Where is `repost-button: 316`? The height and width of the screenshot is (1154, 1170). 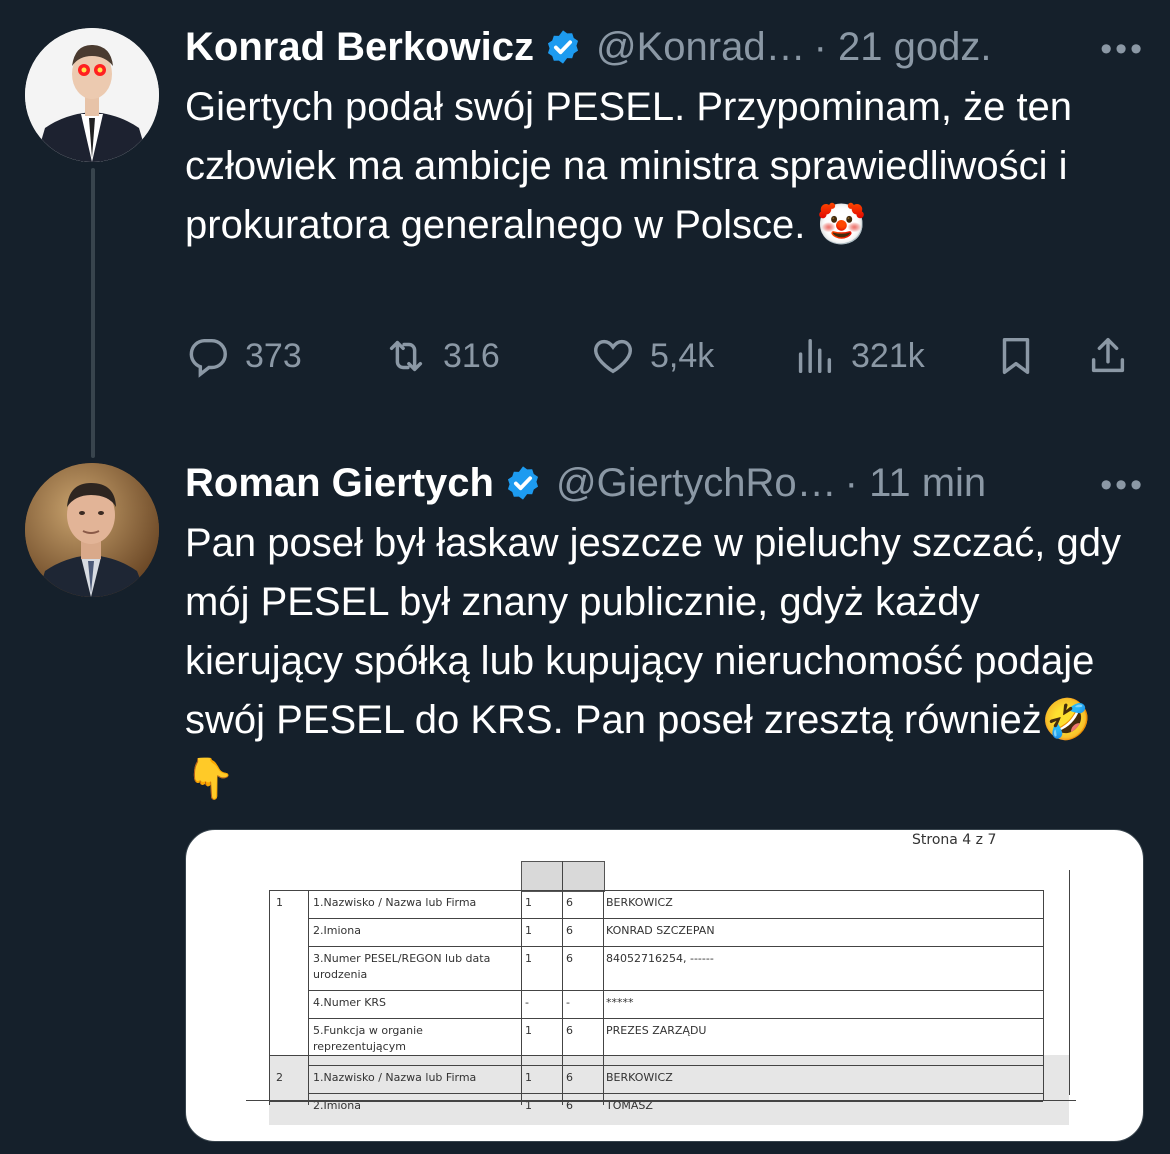 repost-button: 316 is located at coordinates (441, 356).